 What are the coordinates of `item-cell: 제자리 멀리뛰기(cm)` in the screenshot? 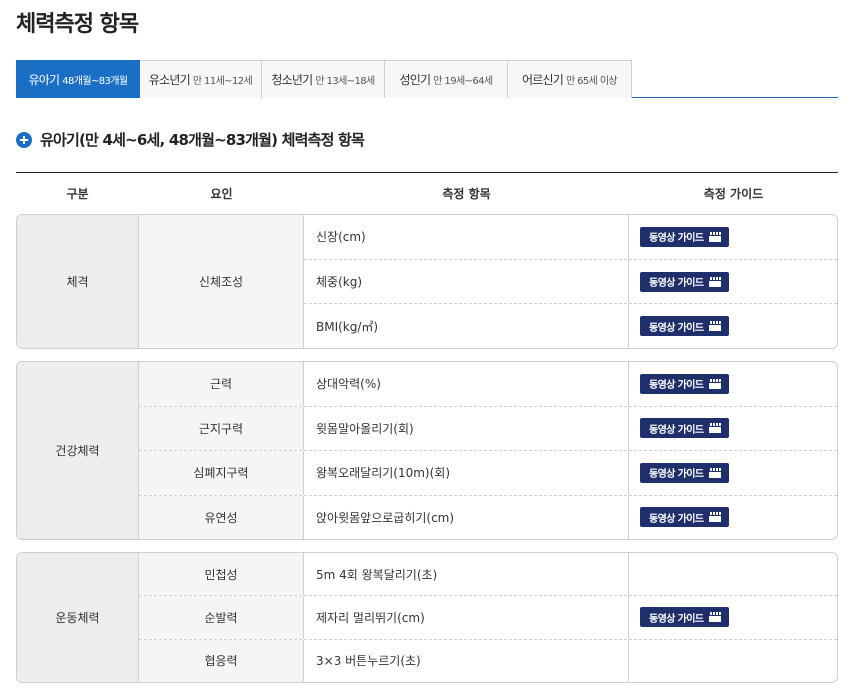 It's located at (466, 617).